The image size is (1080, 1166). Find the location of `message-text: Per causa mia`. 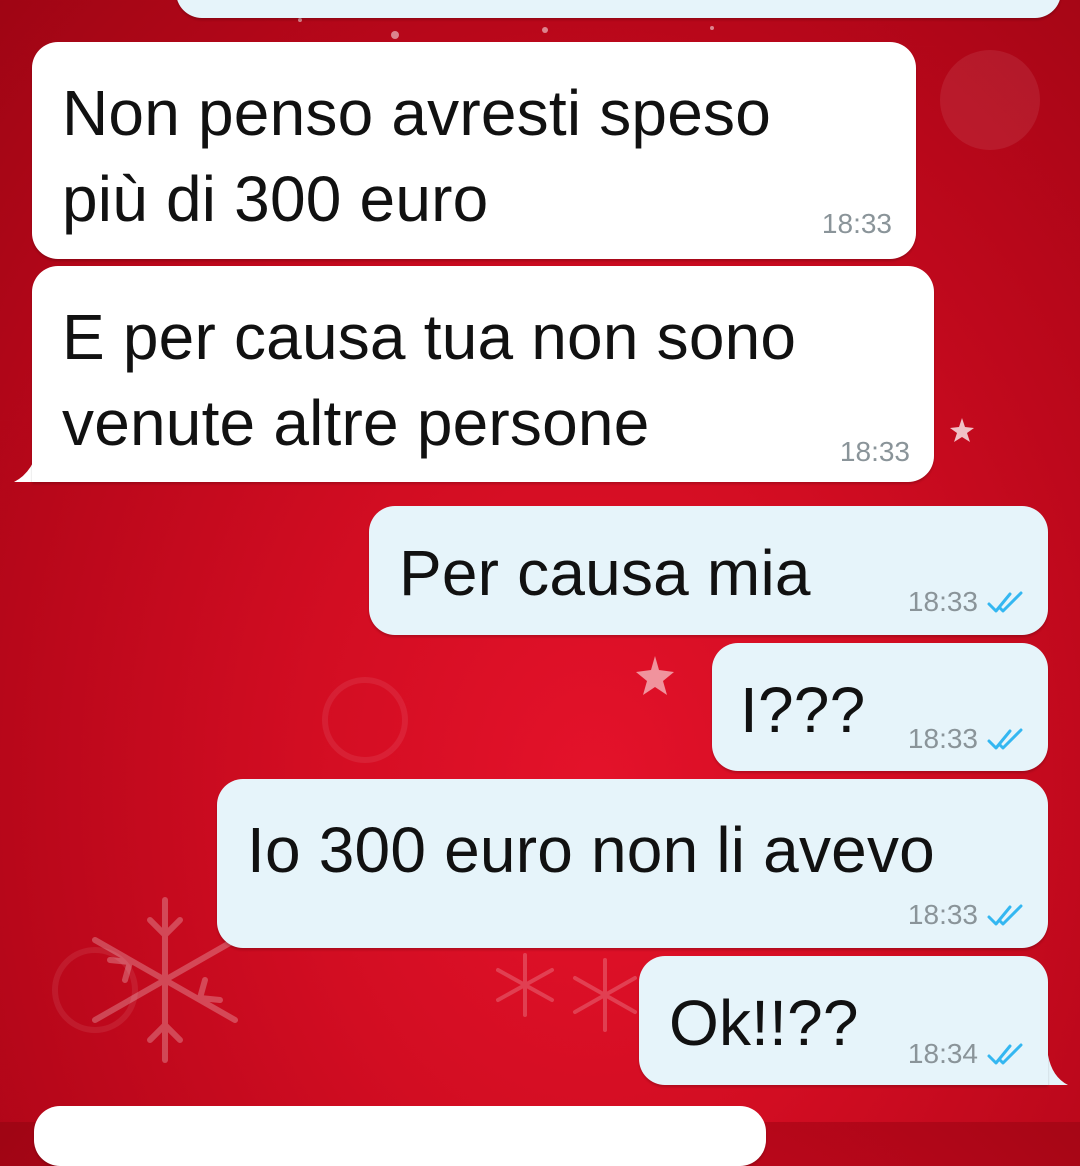

message-text: Per causa mia is located at coordinates (605, 573).